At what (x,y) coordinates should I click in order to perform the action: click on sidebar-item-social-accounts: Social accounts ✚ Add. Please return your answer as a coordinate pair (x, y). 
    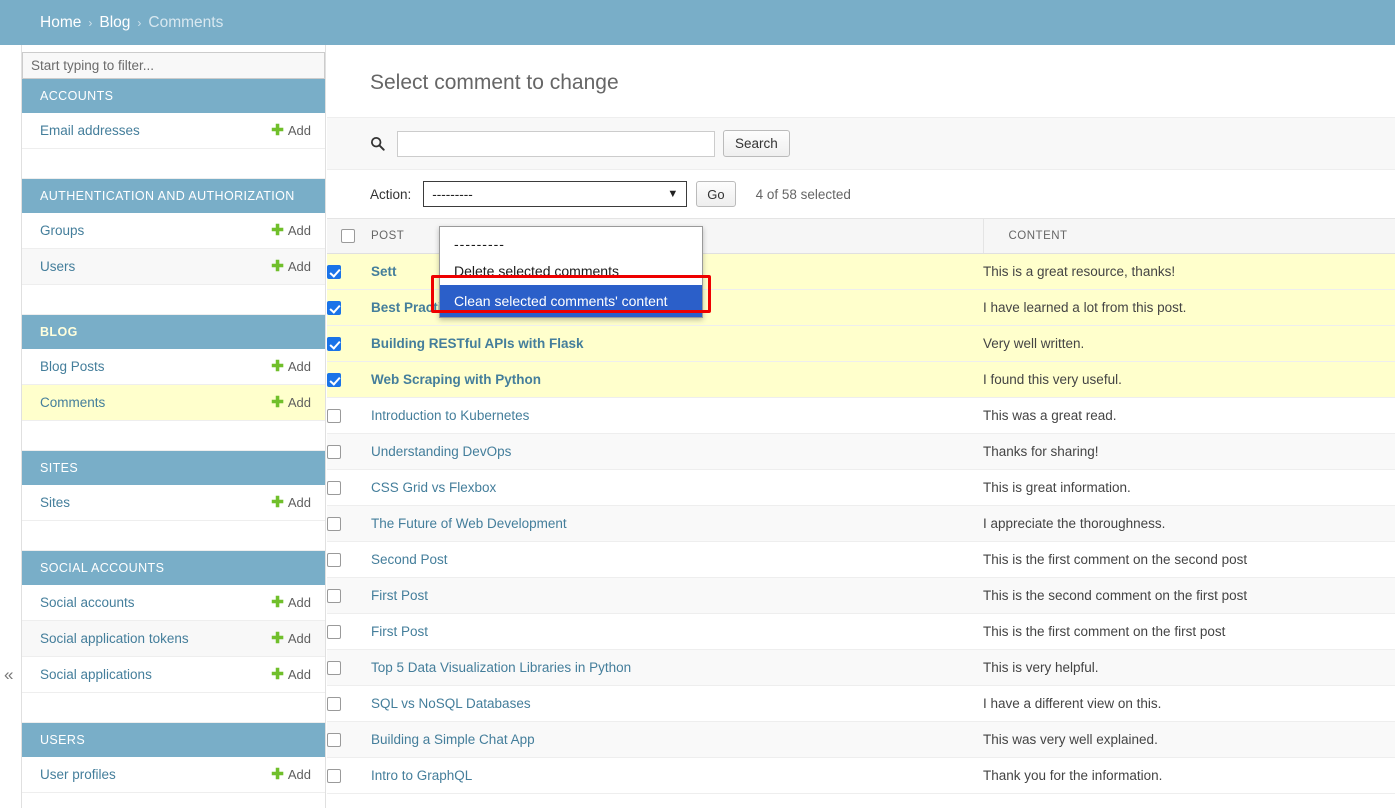
    Looking at the image, I should click on (173, 603).